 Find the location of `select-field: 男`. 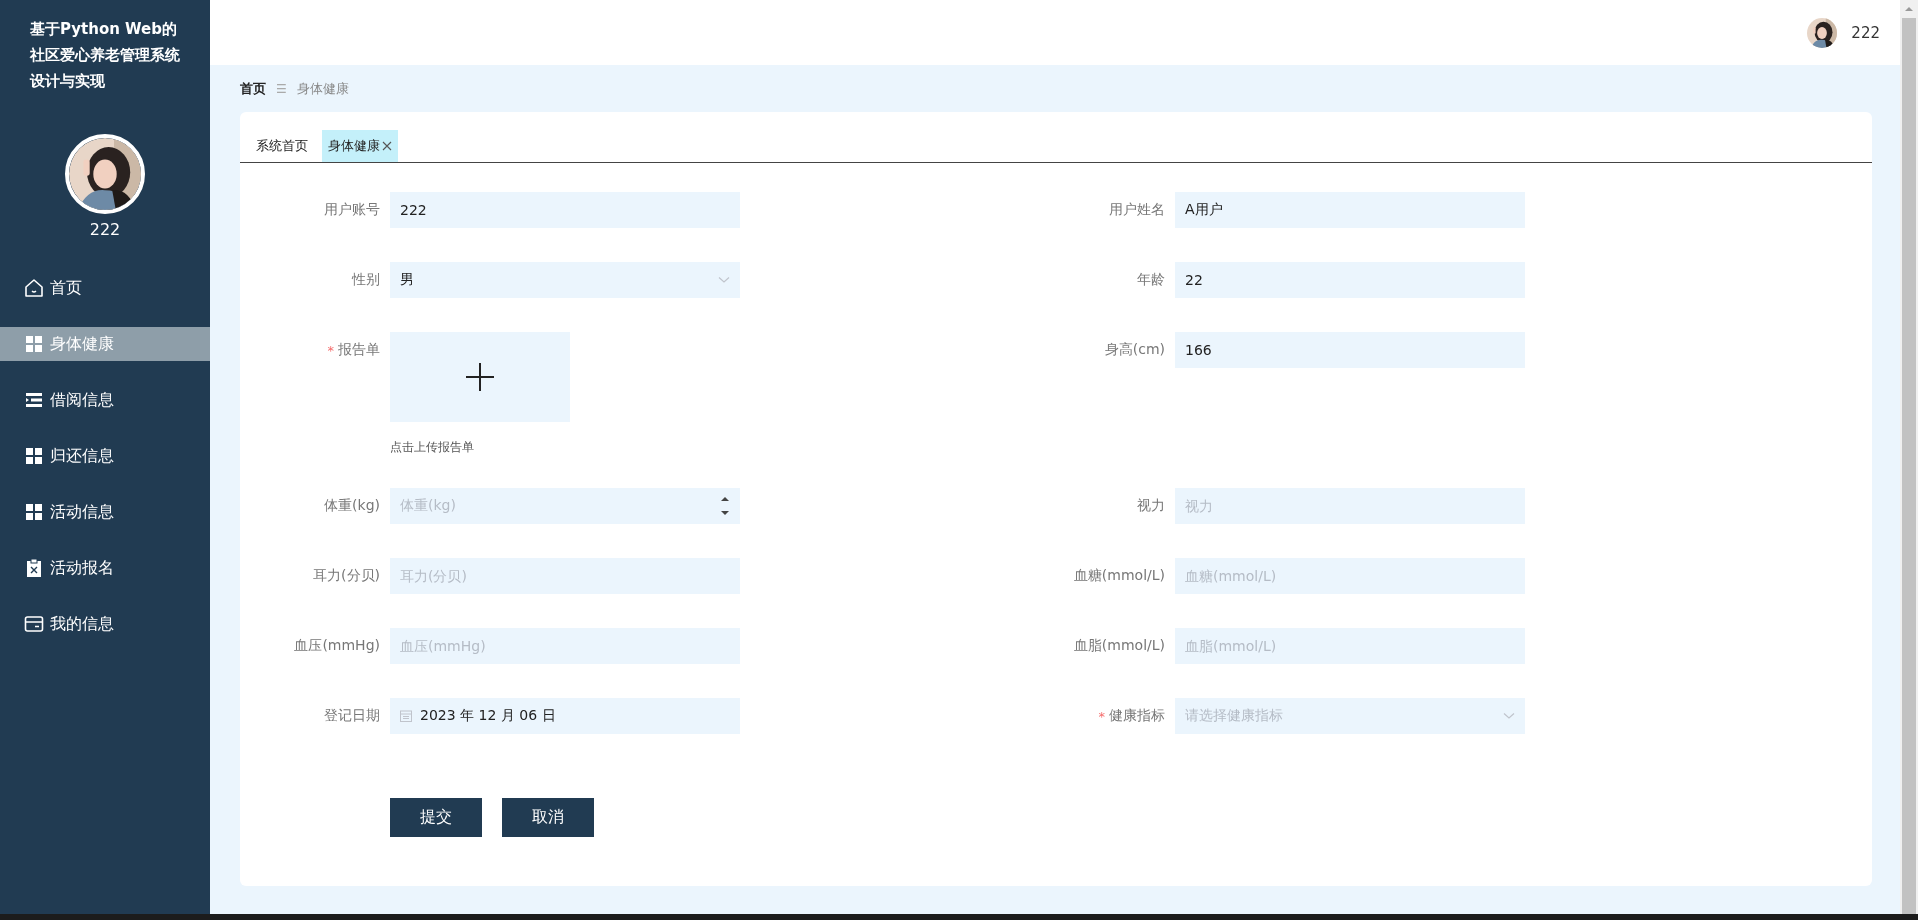

select-field: 男 is located at coordinates (565, 280).